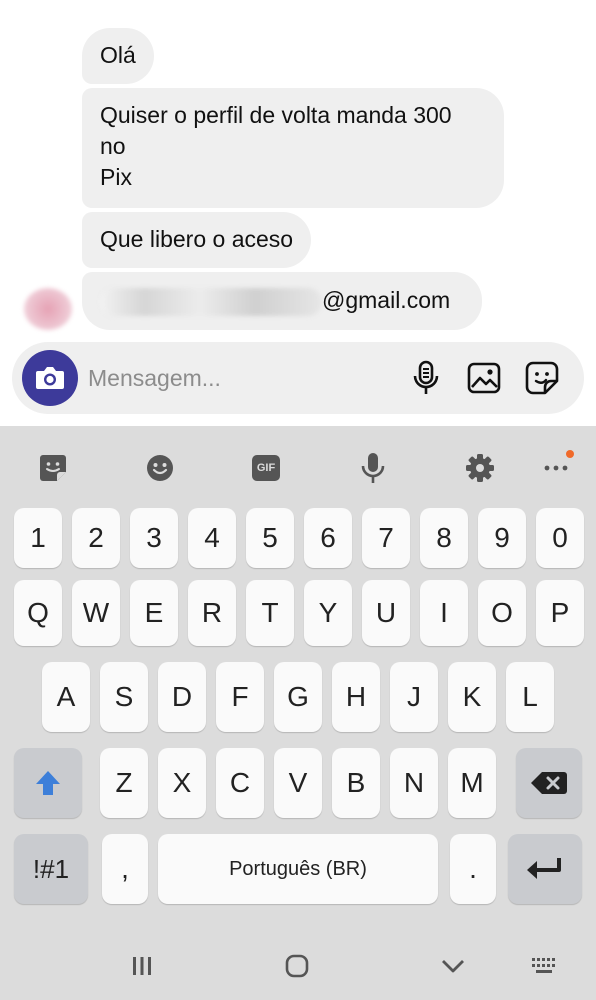 Image resolution: width=596 pixels, height=1000 pixels. I want to click on key-l: L, so click(530, 697).